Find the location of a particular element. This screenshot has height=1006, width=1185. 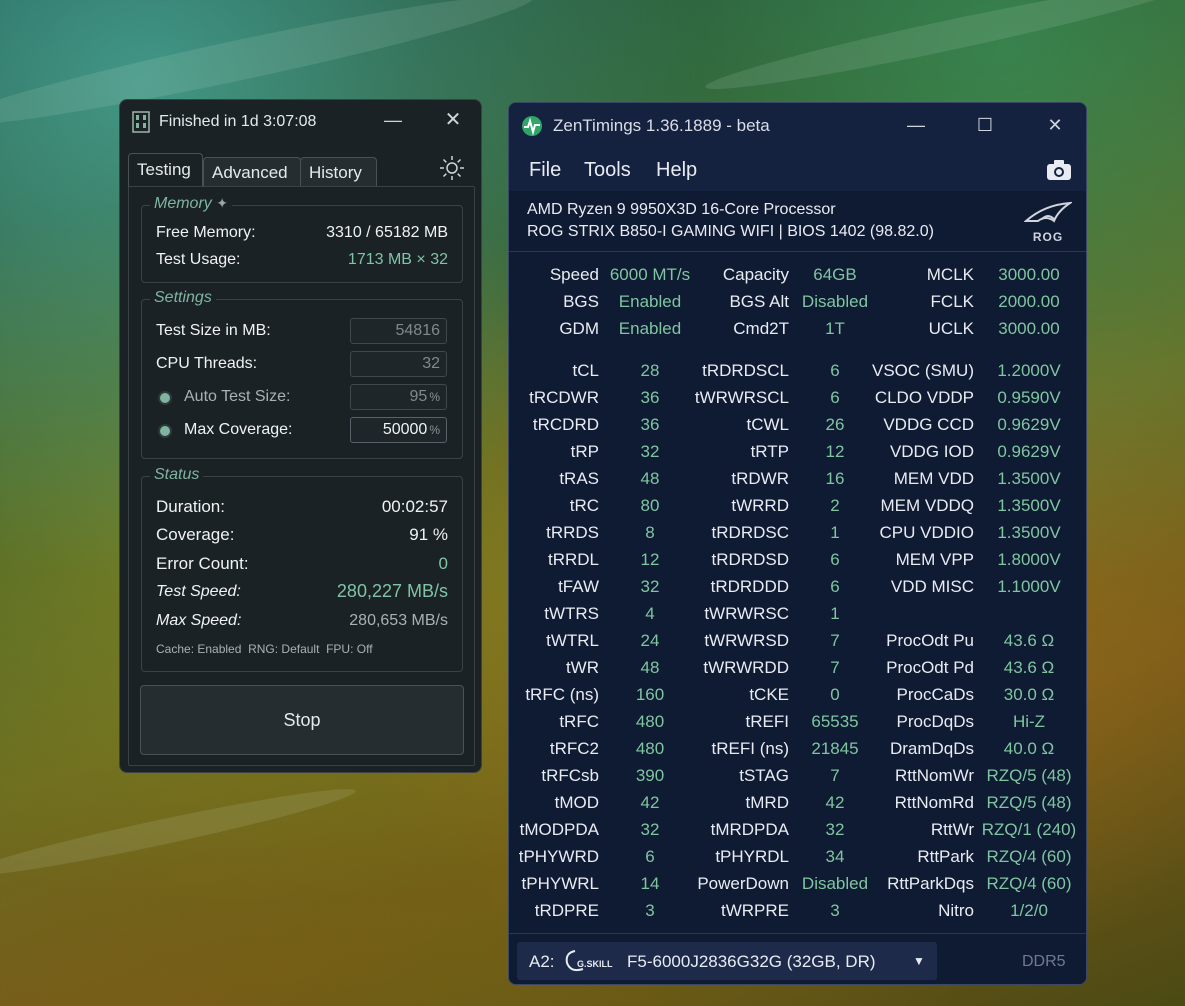

dimm-part-number: F5-6000J2836G32G (32GB, DR) is located at coordinates (751, 961).